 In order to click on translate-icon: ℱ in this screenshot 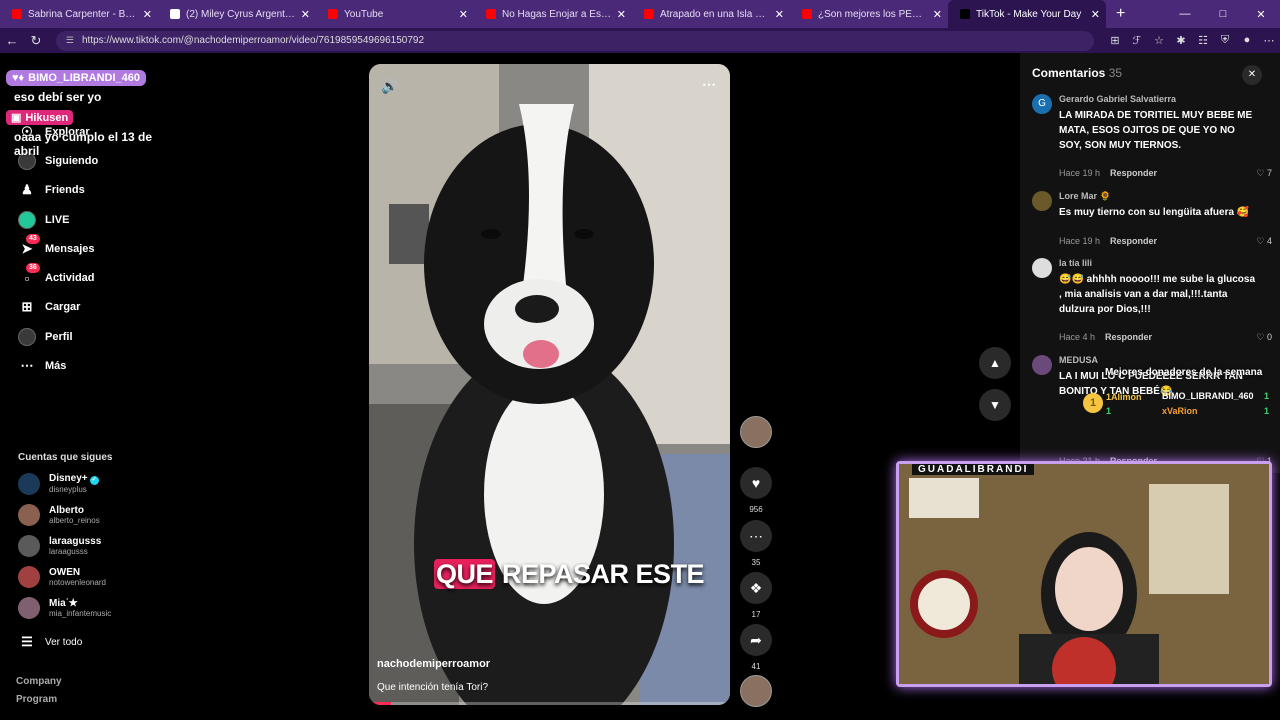, I will do `click(1137, 40)`.